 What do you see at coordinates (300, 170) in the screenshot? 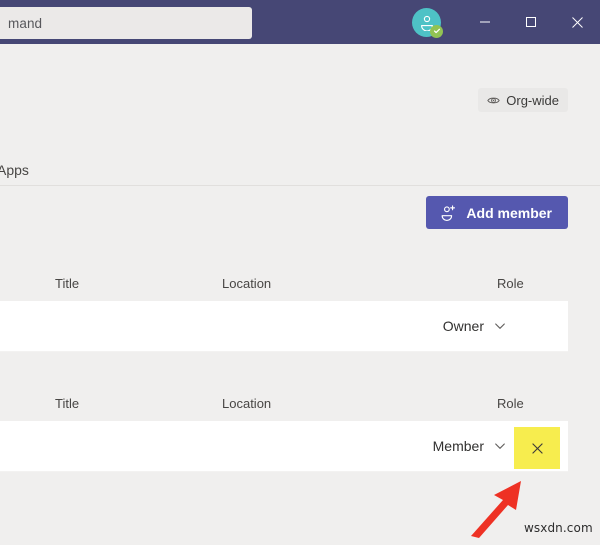
I see `tab-strip: Apps` at bounding box center [300, 170].